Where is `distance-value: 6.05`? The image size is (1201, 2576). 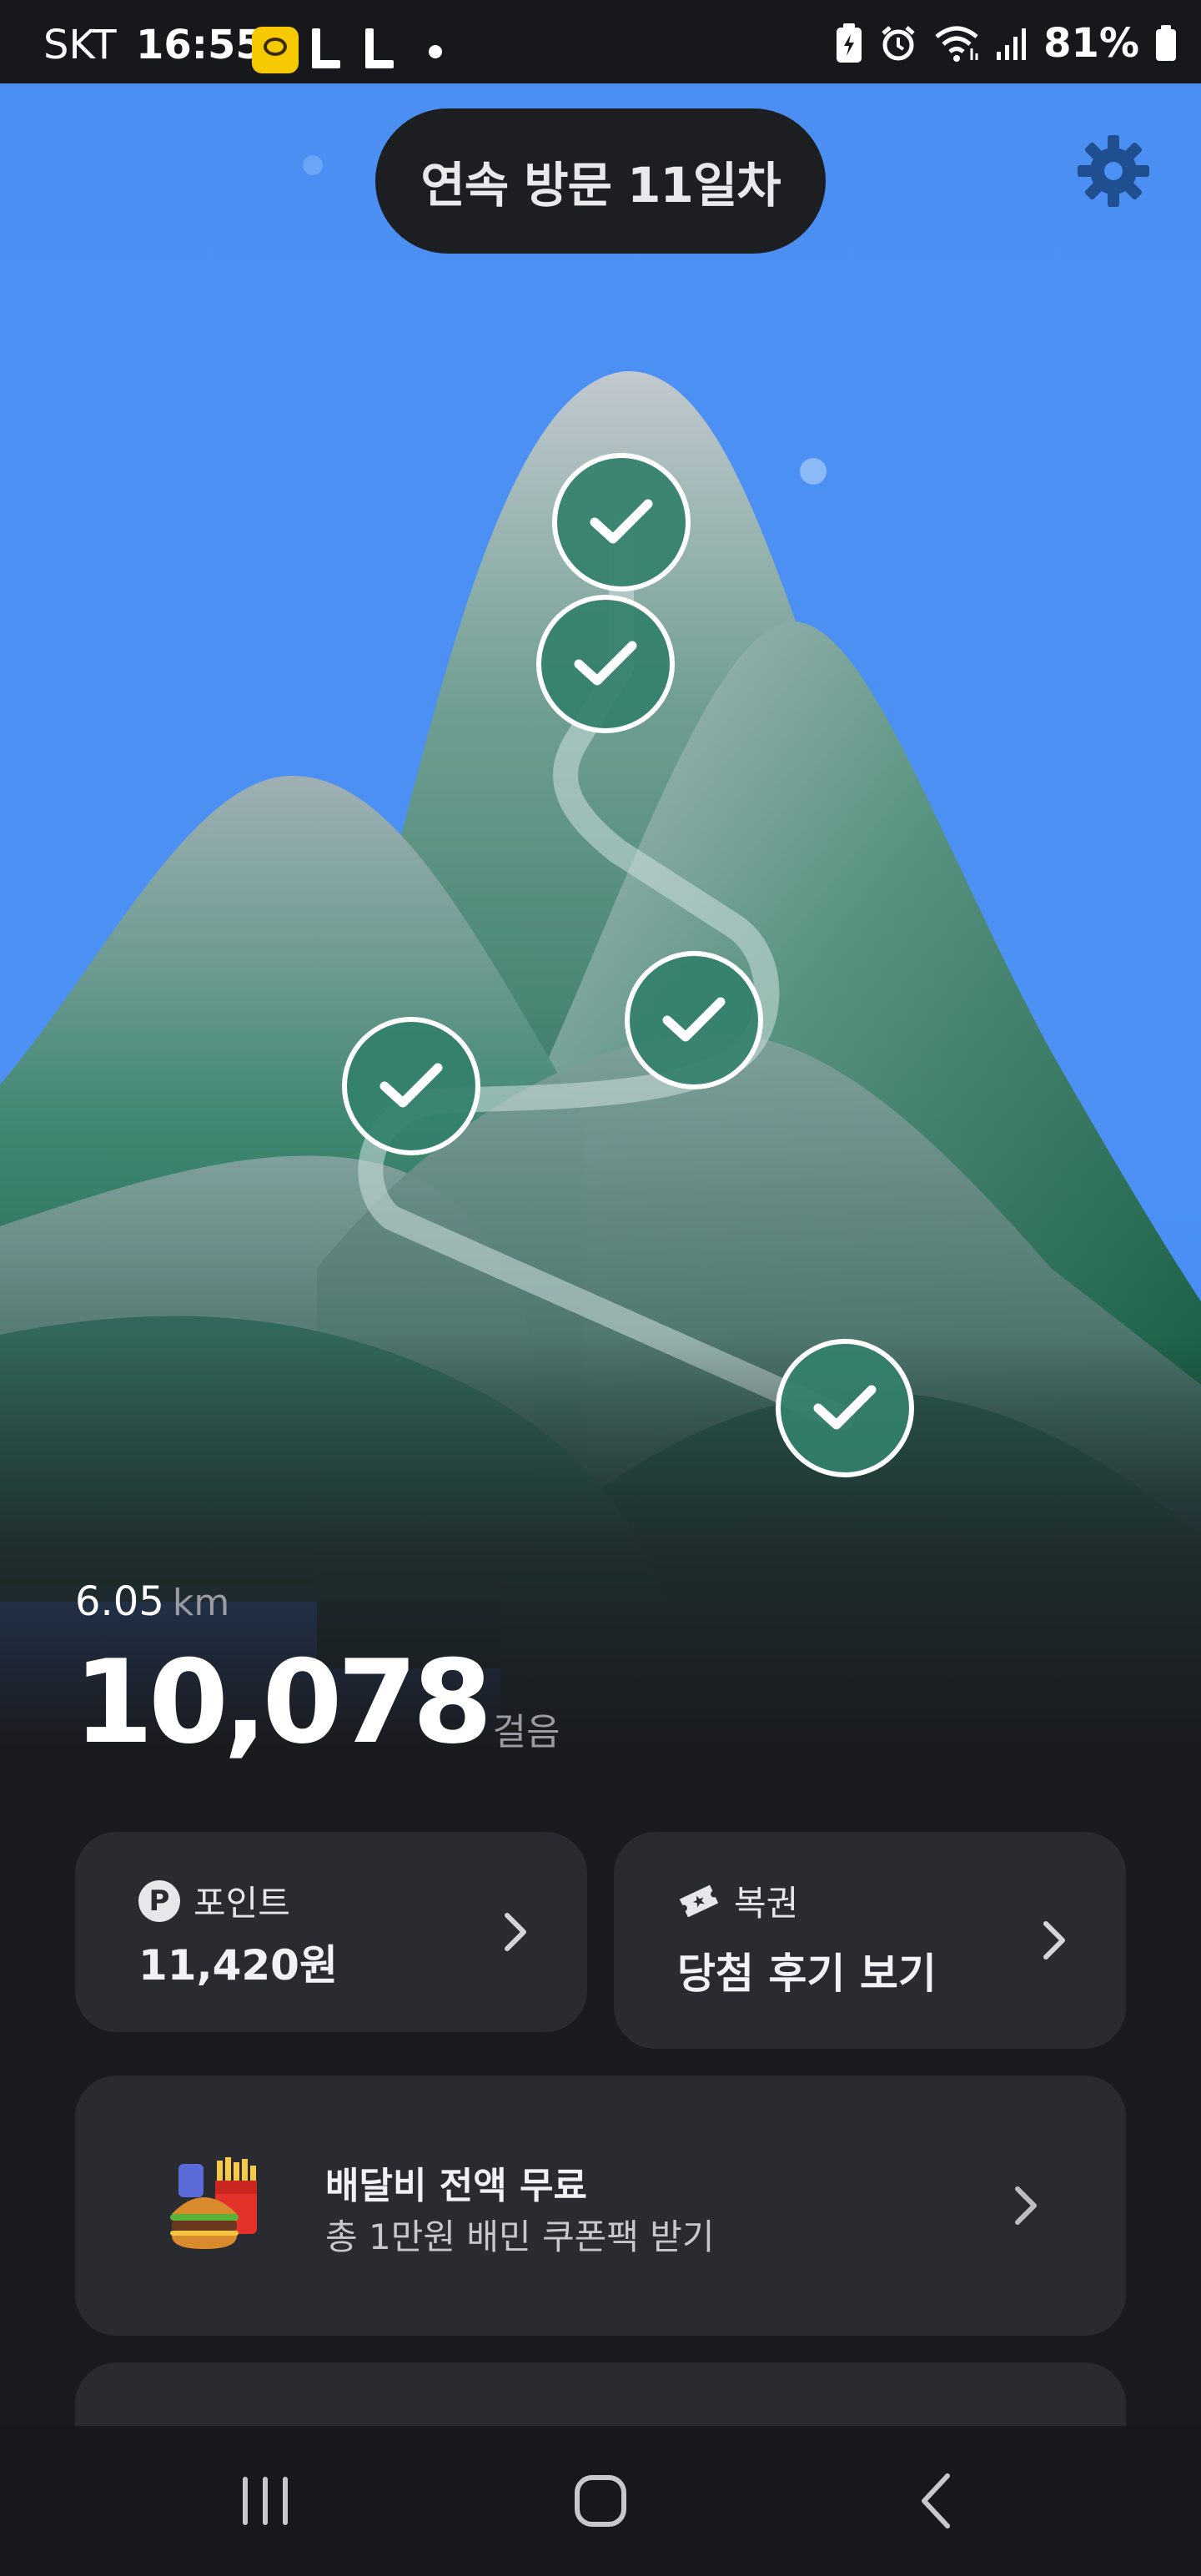
distance-value: 6.05 is located at coordinates (120, 1601).